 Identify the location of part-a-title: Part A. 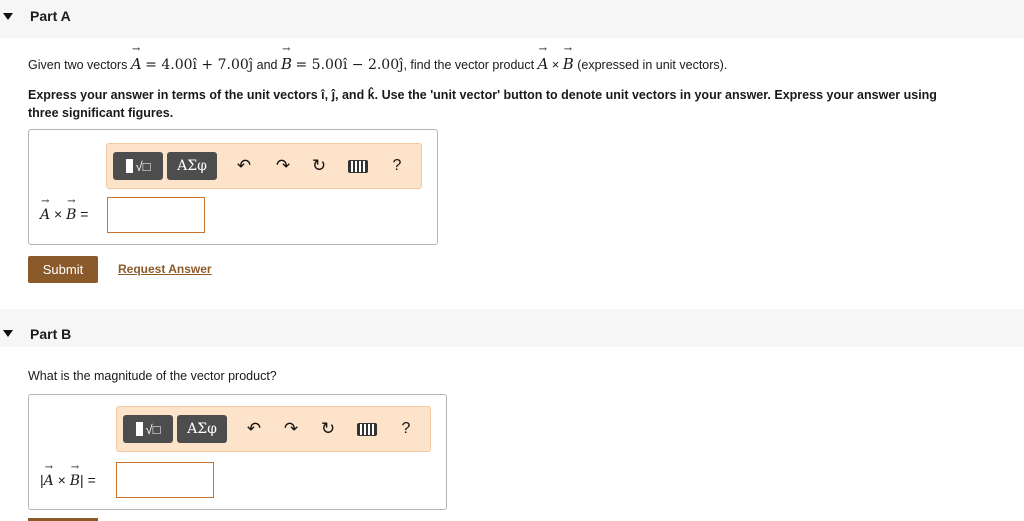
(50, 16).